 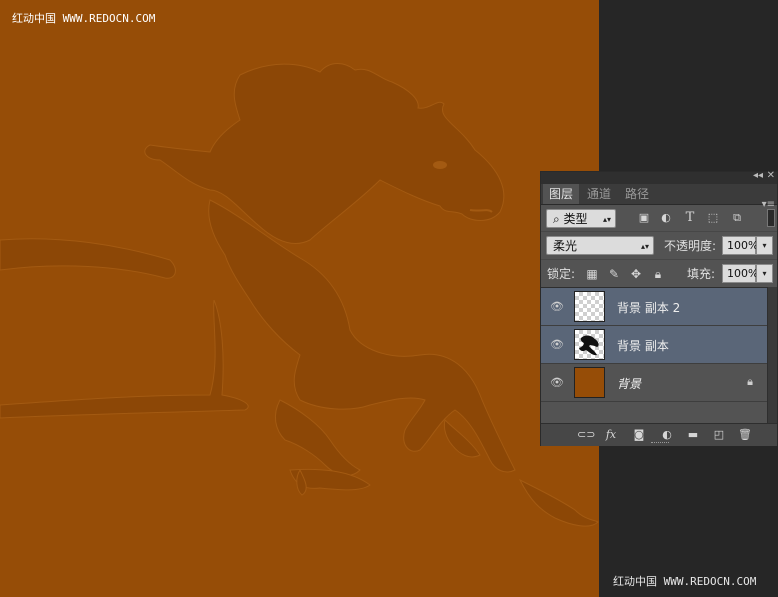 I want to click on layer-row: 👁︎ 背景 副本, so click(x=654, y=345).